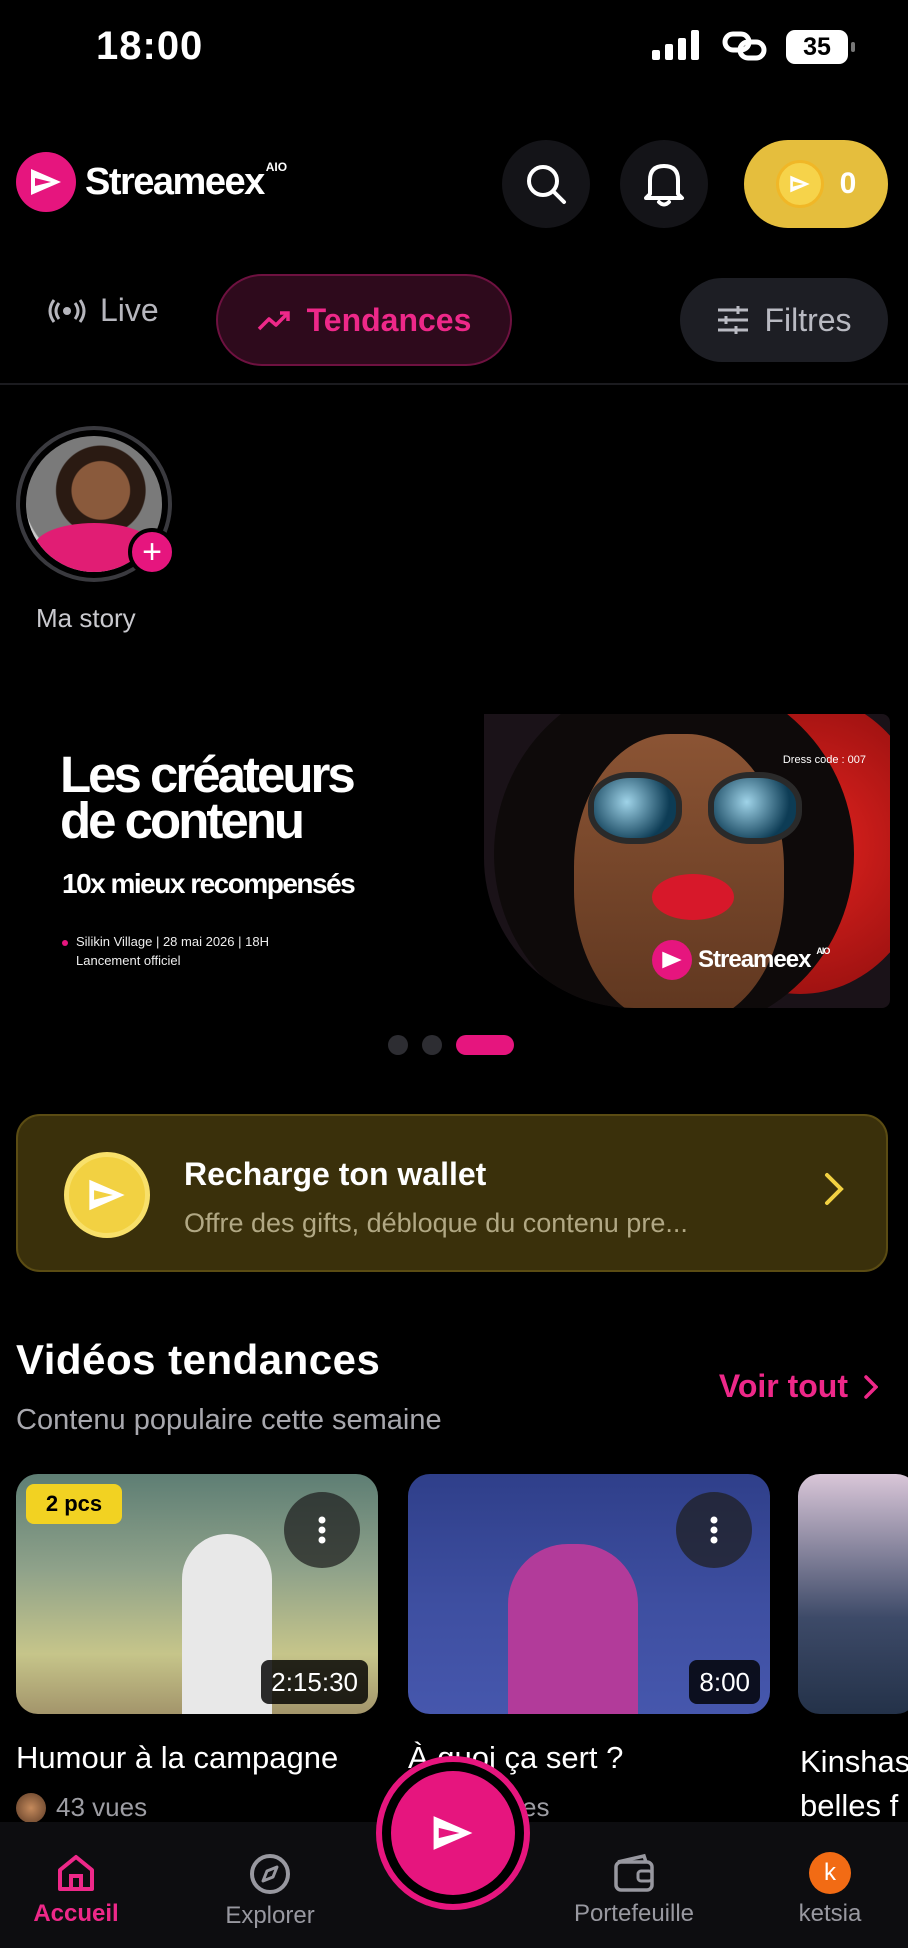 This screenshot has height=1948, width=908. I want to click on feed-tabs: Live Tendances Filtres, so click(454, 320).